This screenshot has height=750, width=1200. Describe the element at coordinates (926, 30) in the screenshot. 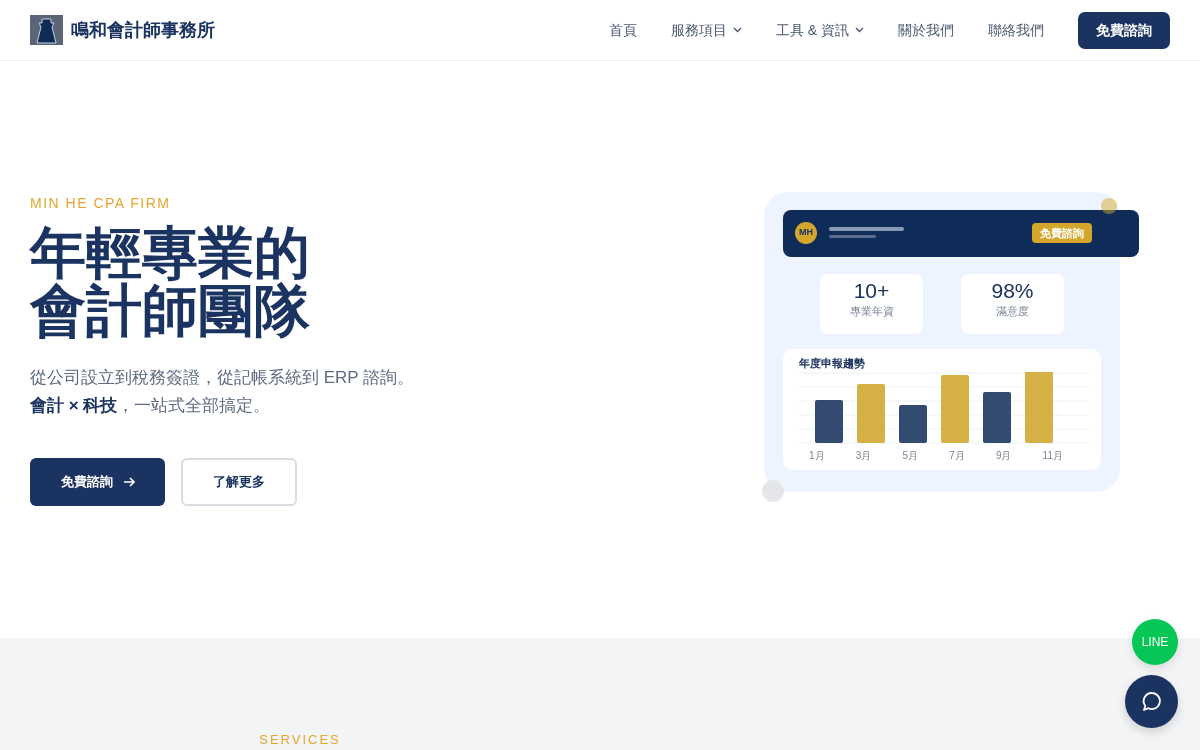

I see `nav-link: 關於我們` at that location.